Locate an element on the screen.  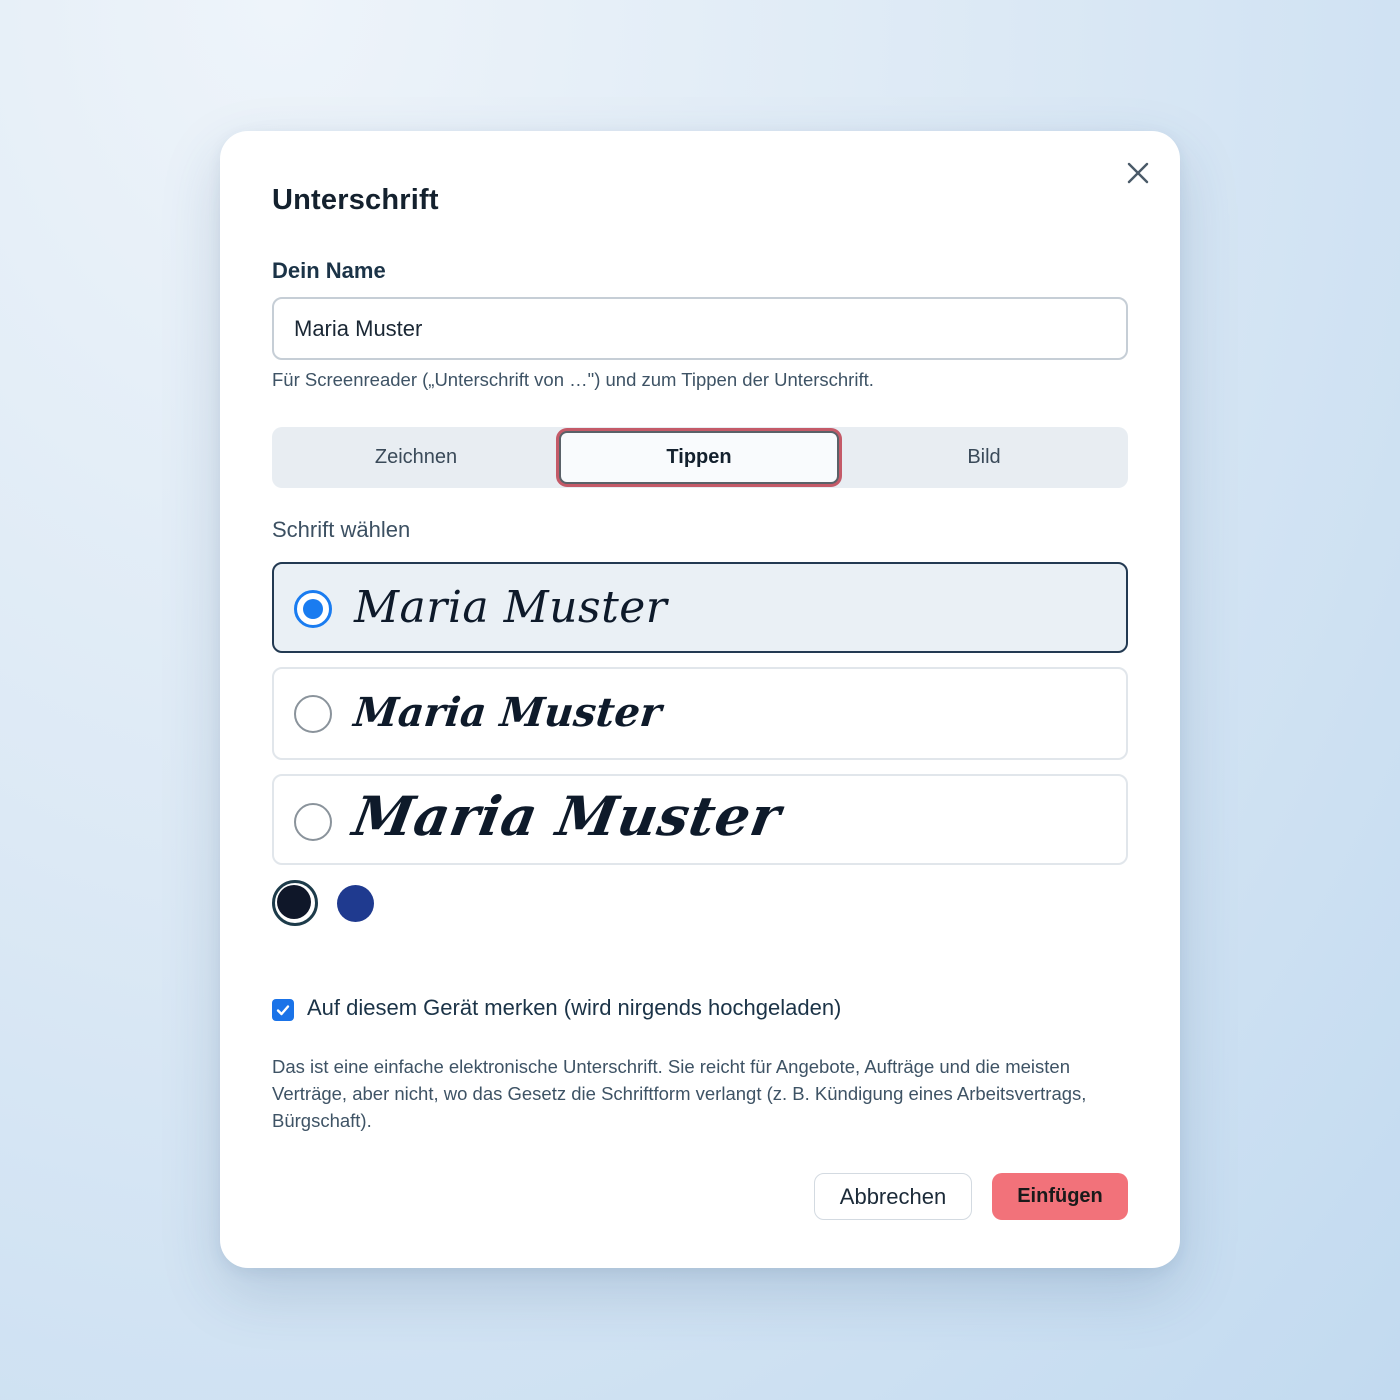
close-icon is located at coordinates (1138, 173).